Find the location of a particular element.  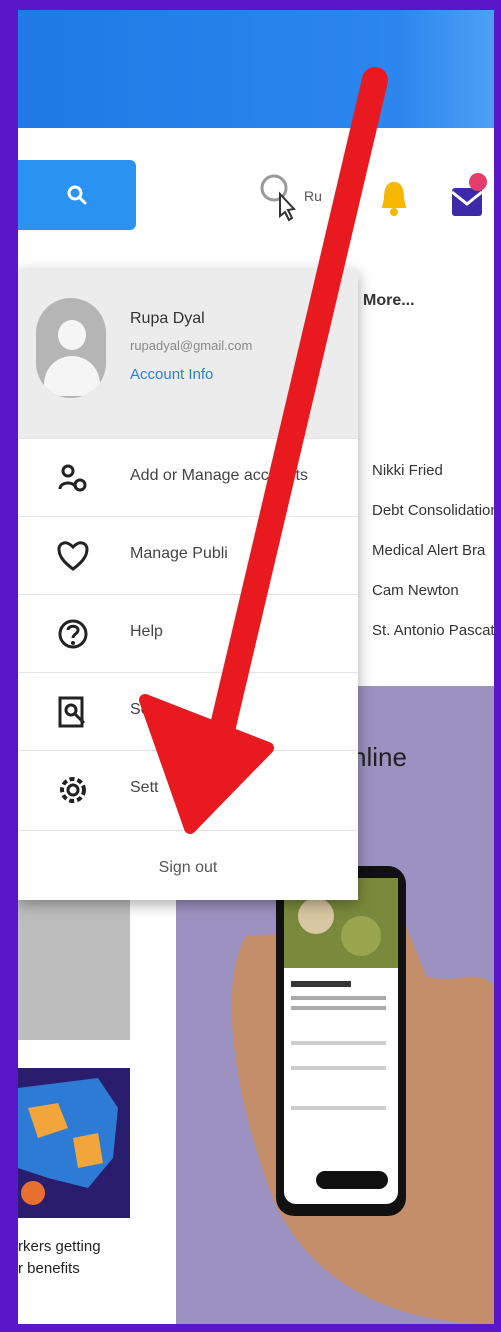

map-thumbnail-image is located at coordinates (74, 1143).